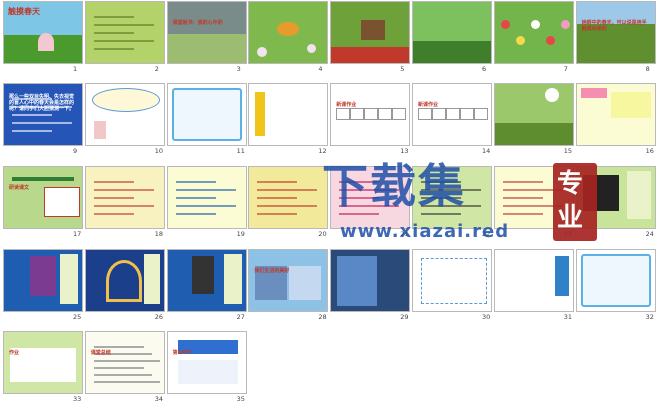 The width and height of the screenshot is (660, 411). Describe the element at coordinates (159, 317) in the screenshot. I see `slide-number: 26` at that location.